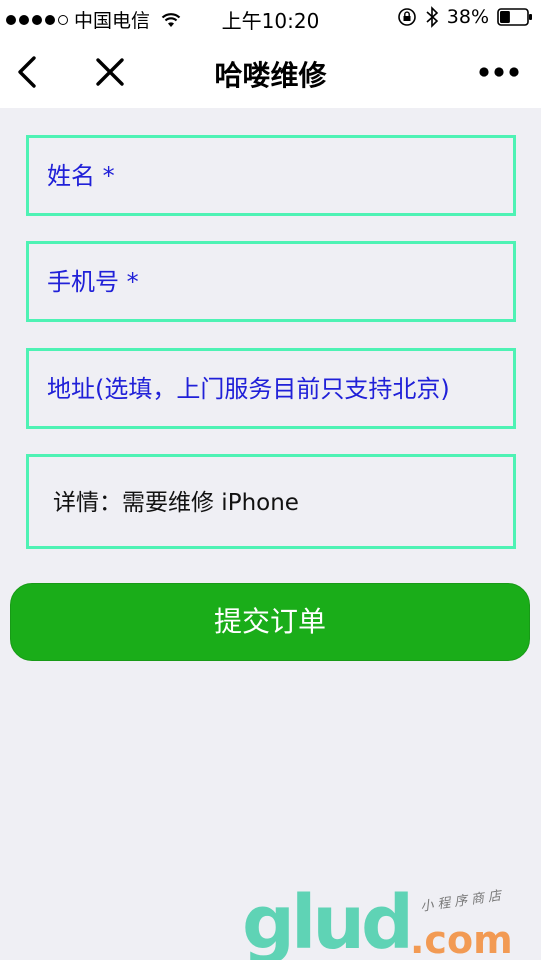 The image size is (541, 960). What do you see at coordinates (461, 939) in the screenshot?
I see `watermark-suffix: .com` at bounding box center [461, 939].